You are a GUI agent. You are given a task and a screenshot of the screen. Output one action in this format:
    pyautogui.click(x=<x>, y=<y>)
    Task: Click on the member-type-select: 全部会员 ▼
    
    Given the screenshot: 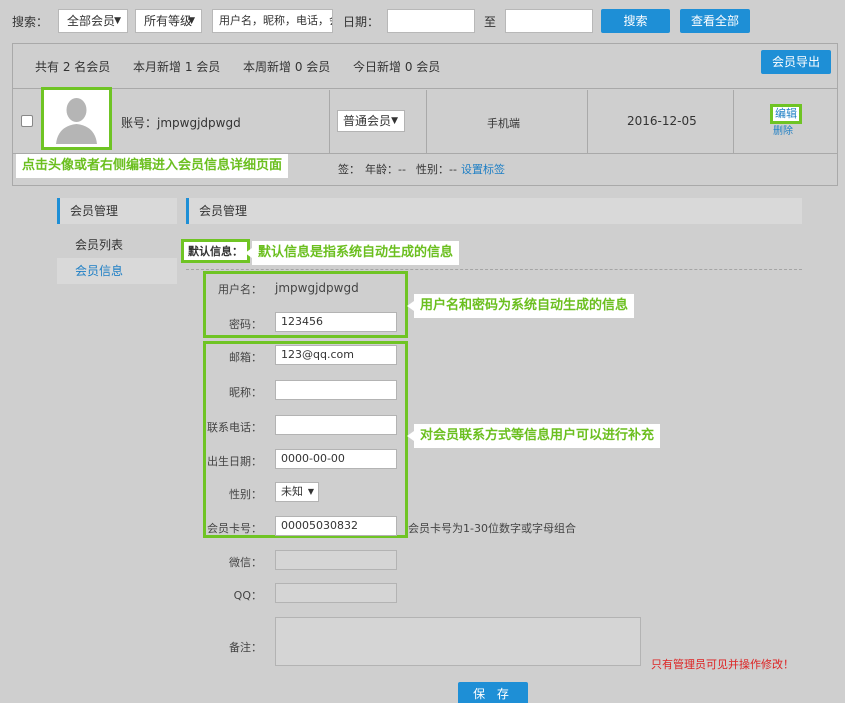 What is the action you would take?
    pyautogui.click(x=93, y=21)
    